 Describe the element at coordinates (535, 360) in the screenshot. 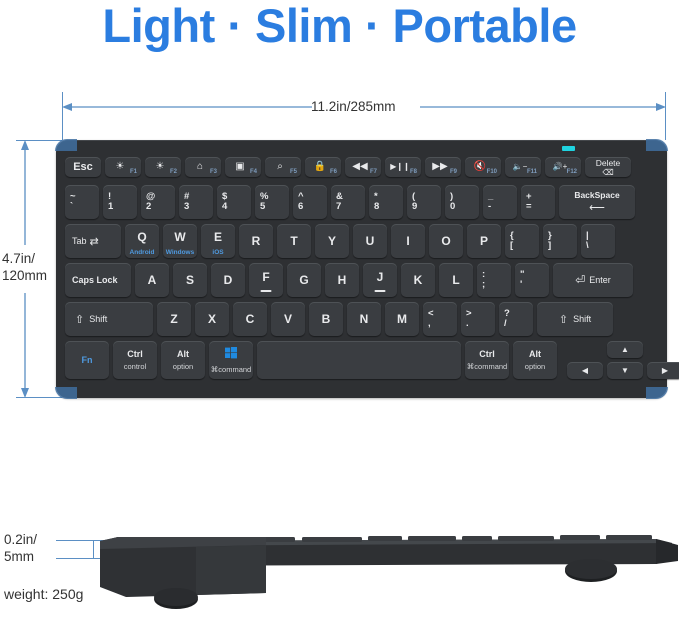

I see `key-alt-right: Alt option` at that location.